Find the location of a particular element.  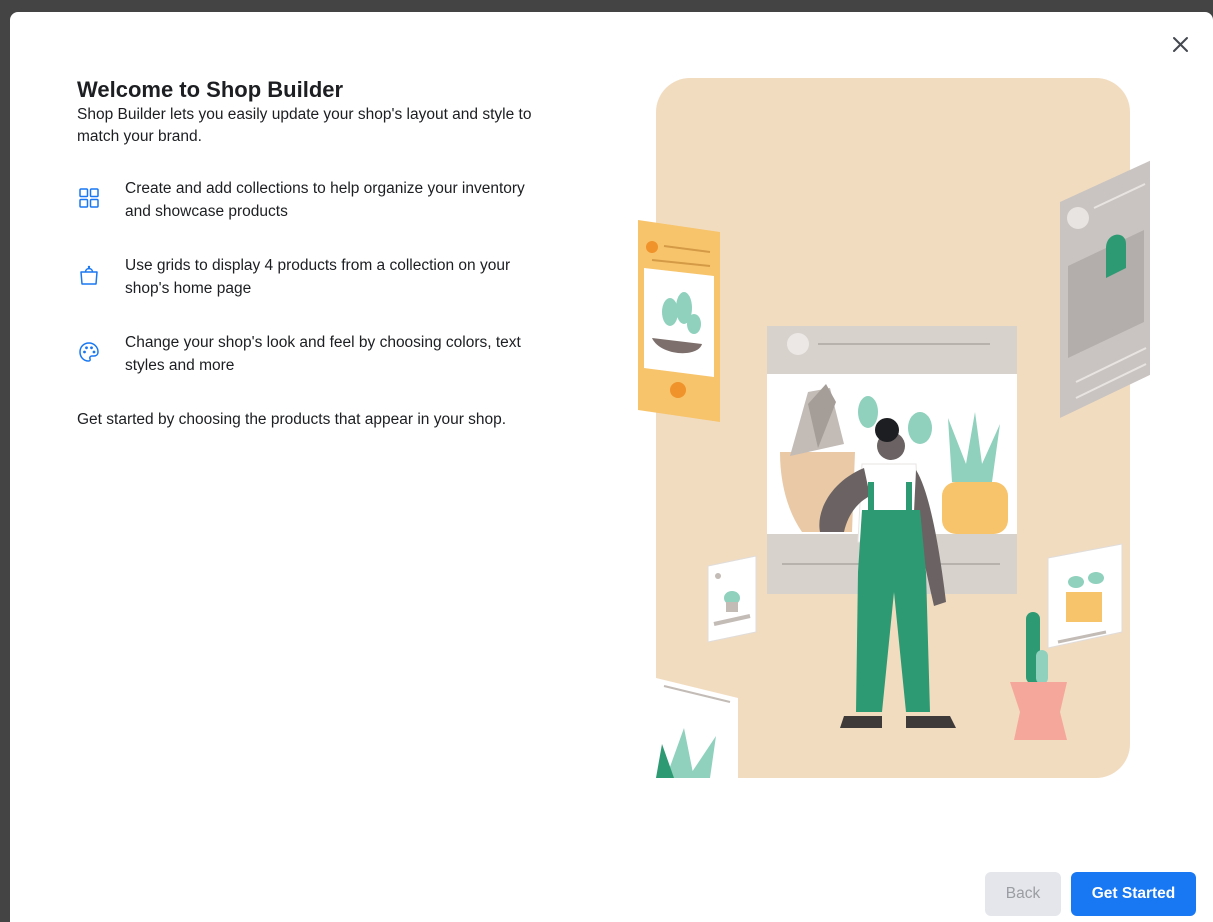

small-card-illustration is located at coordinates (732, 599).